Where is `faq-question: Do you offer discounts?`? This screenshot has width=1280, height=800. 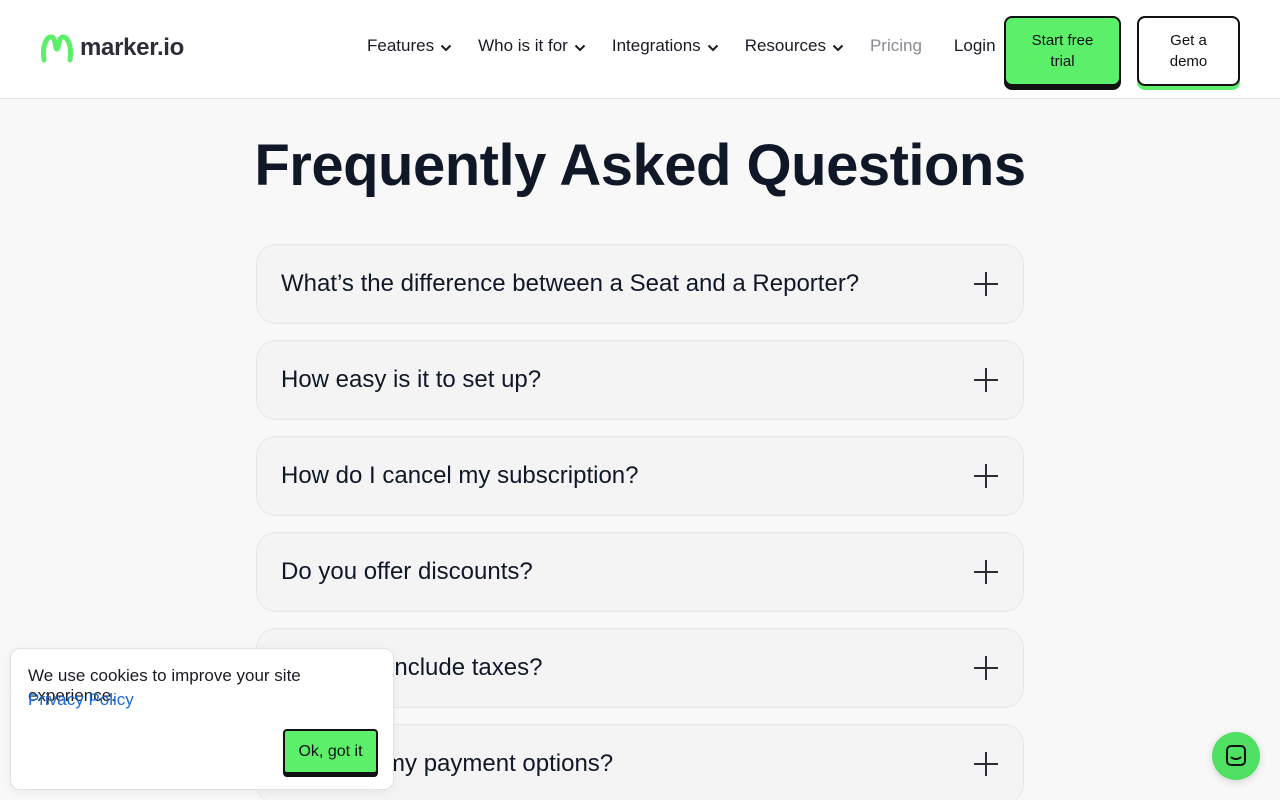
faq-question: Do you offer discounts? is located at coordinates (407, 571).